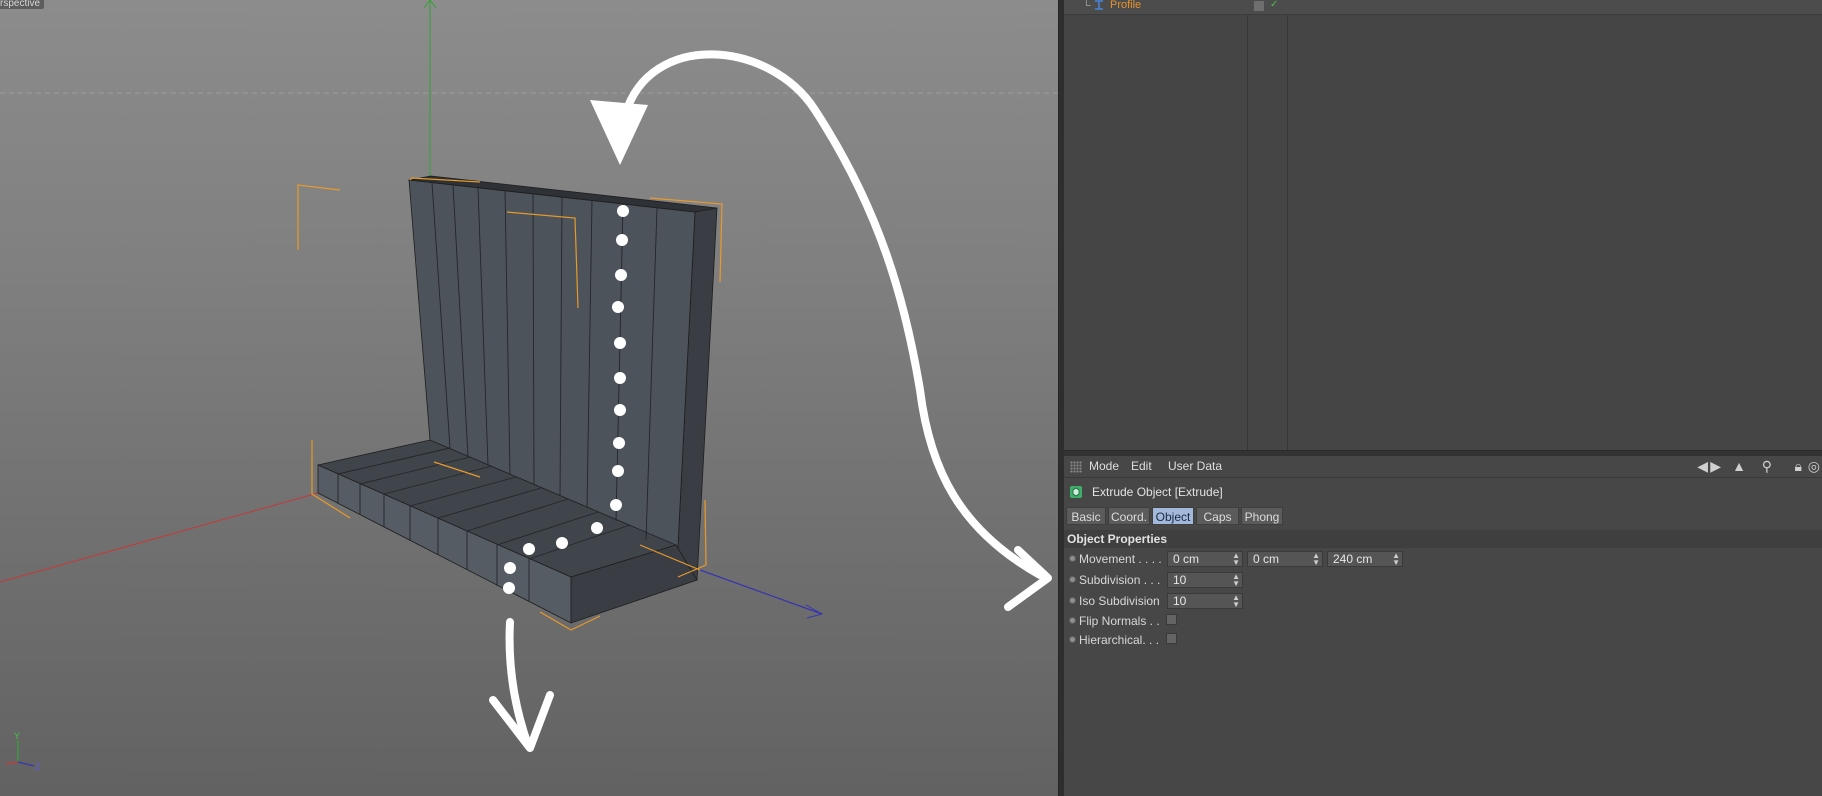  Describe the element at coordinates (1076, 467) in the screenshot. I see `panel-grip-icon` at that location.